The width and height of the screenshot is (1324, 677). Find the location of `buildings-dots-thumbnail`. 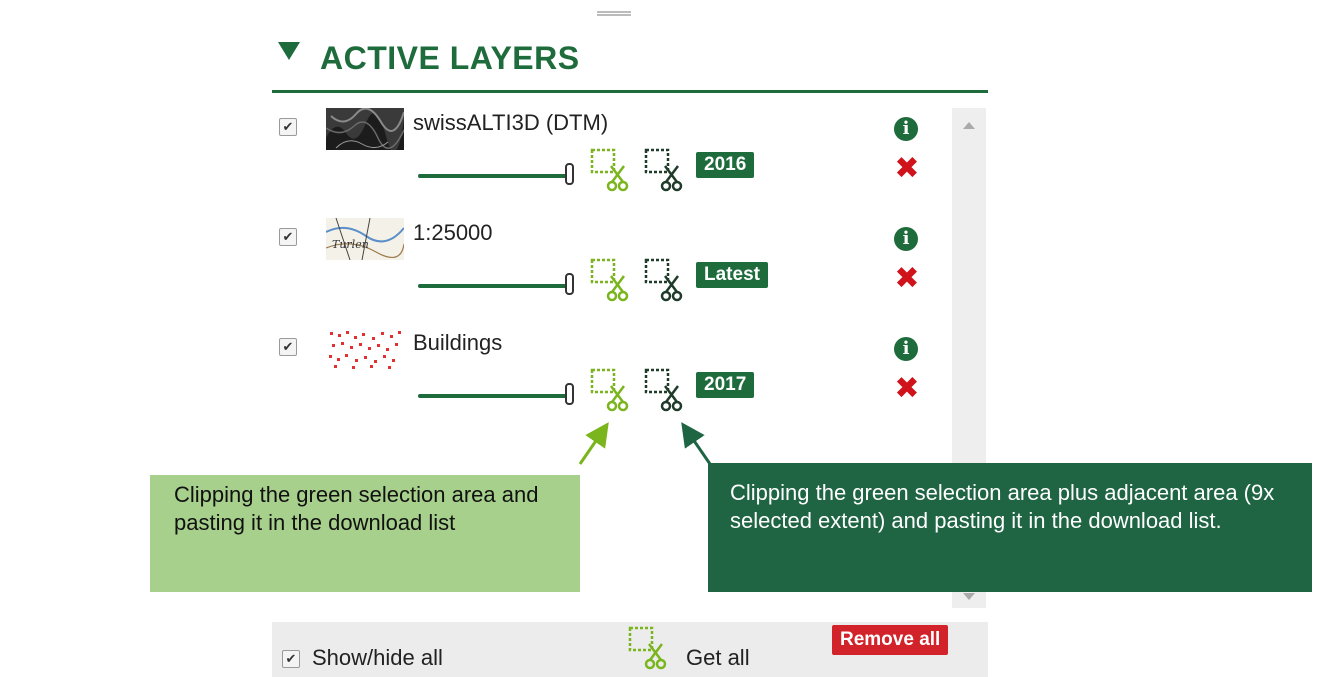

buildings-dots-thumbnail is located at coordinates (365, 349).